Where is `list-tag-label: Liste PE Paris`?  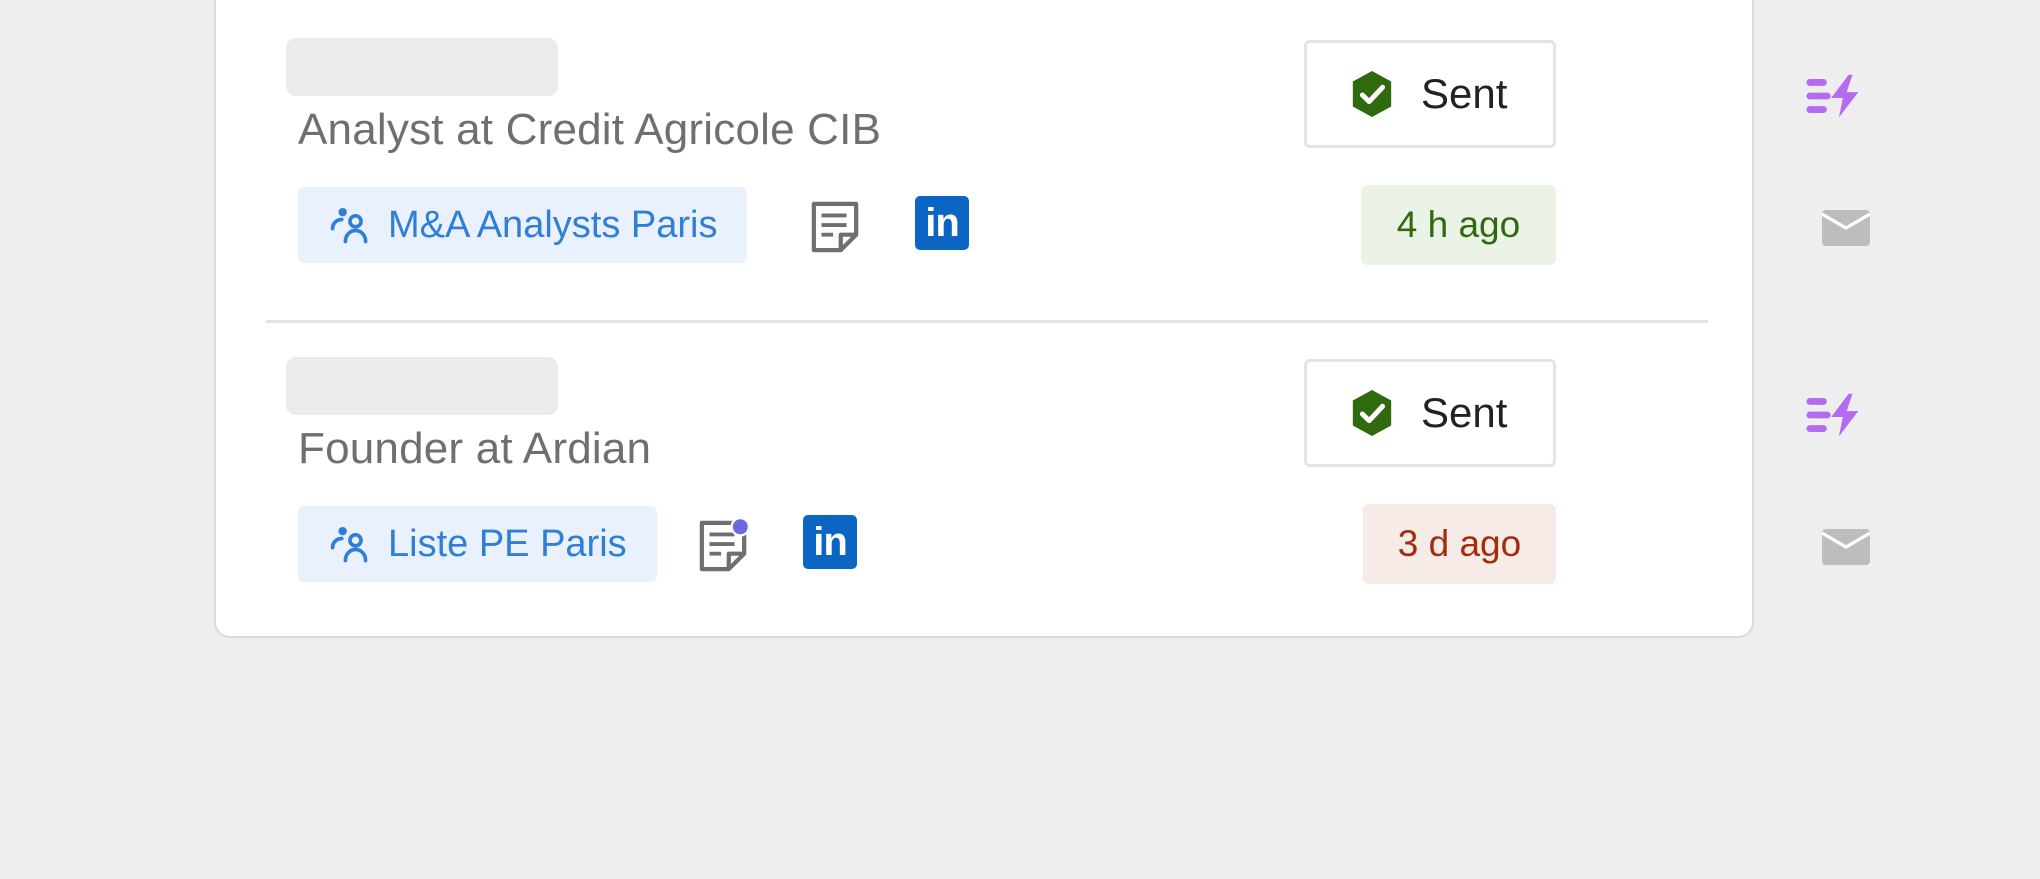 list-tag-label: Liste PE Paris is located at coordinates (507, 543).